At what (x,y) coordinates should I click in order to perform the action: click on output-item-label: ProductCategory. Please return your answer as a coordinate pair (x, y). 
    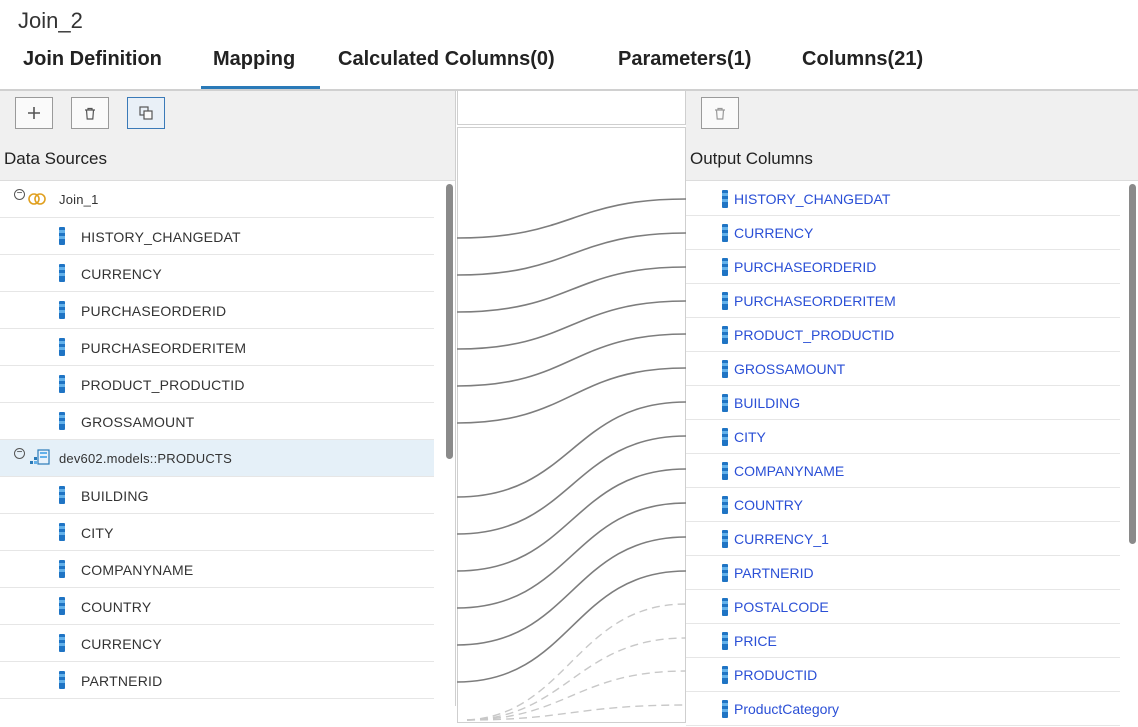
    Looking at the image, I should click on (787, 709).